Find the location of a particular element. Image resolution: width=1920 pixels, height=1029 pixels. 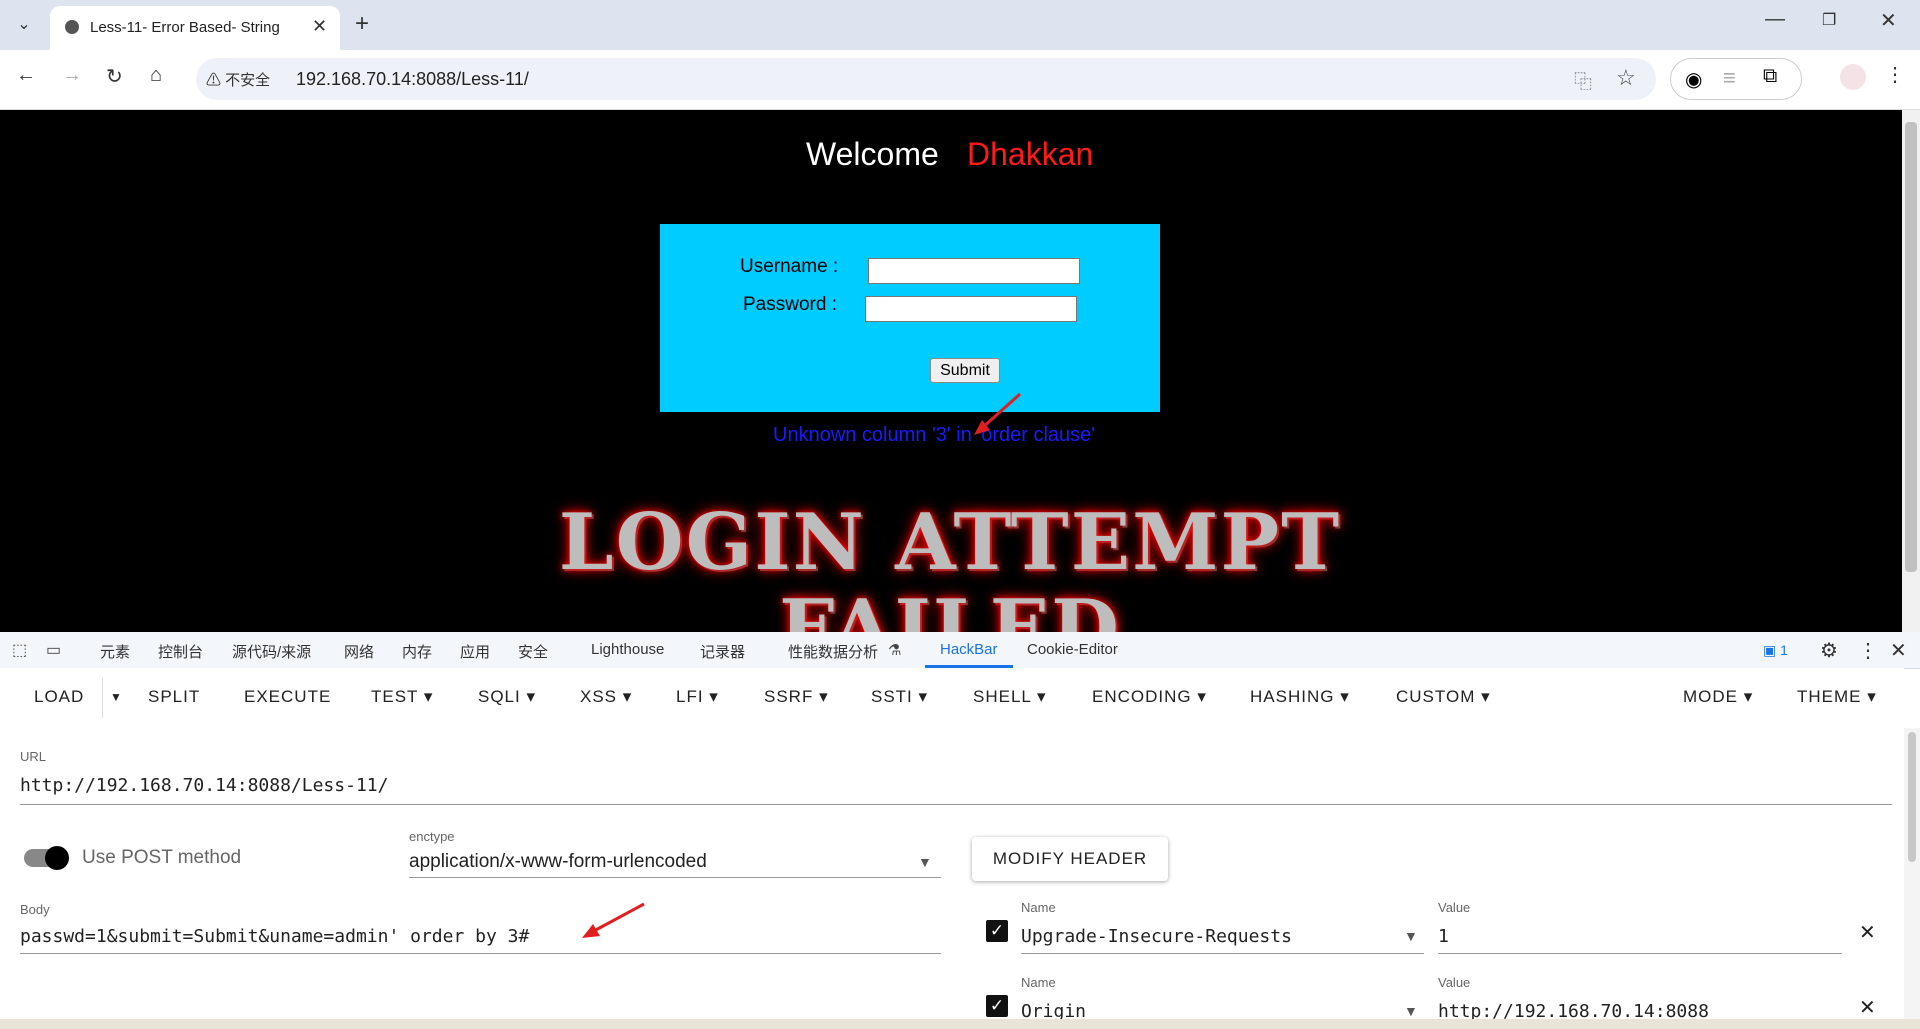

login-form: Username : Password : Submit is located at coordinates (910, 318).